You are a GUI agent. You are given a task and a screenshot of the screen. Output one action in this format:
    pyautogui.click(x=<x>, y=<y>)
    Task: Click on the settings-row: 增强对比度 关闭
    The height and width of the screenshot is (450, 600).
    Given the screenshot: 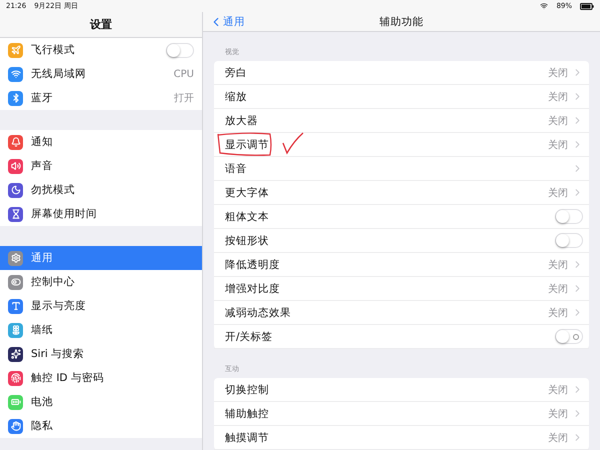 What is the action you would take?
    pyautogui.click(x=401, y=289)
    